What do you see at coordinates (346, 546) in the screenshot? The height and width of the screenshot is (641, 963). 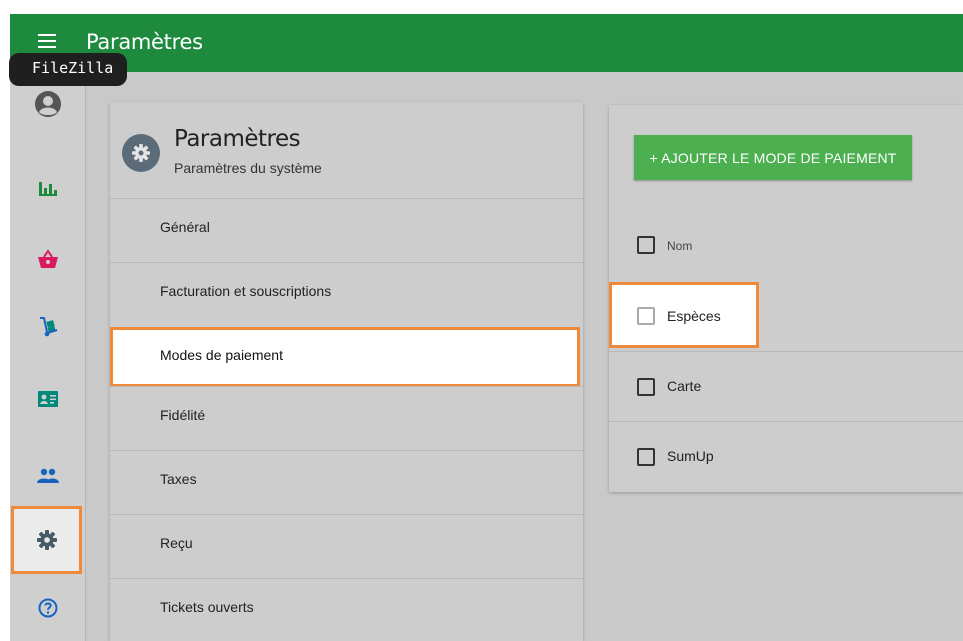 I see `settings-item-receipt: Reçu` at bounding box center [346, 546].